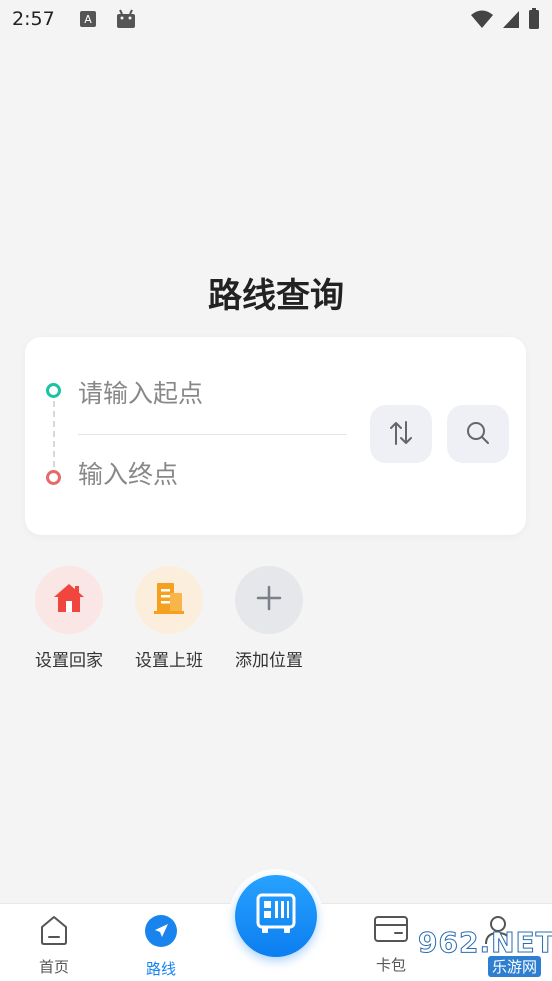 The height and width of the screenshot is (981, 552). I want to click on add-location-shortcut: 添加位置, so click(269, 618).